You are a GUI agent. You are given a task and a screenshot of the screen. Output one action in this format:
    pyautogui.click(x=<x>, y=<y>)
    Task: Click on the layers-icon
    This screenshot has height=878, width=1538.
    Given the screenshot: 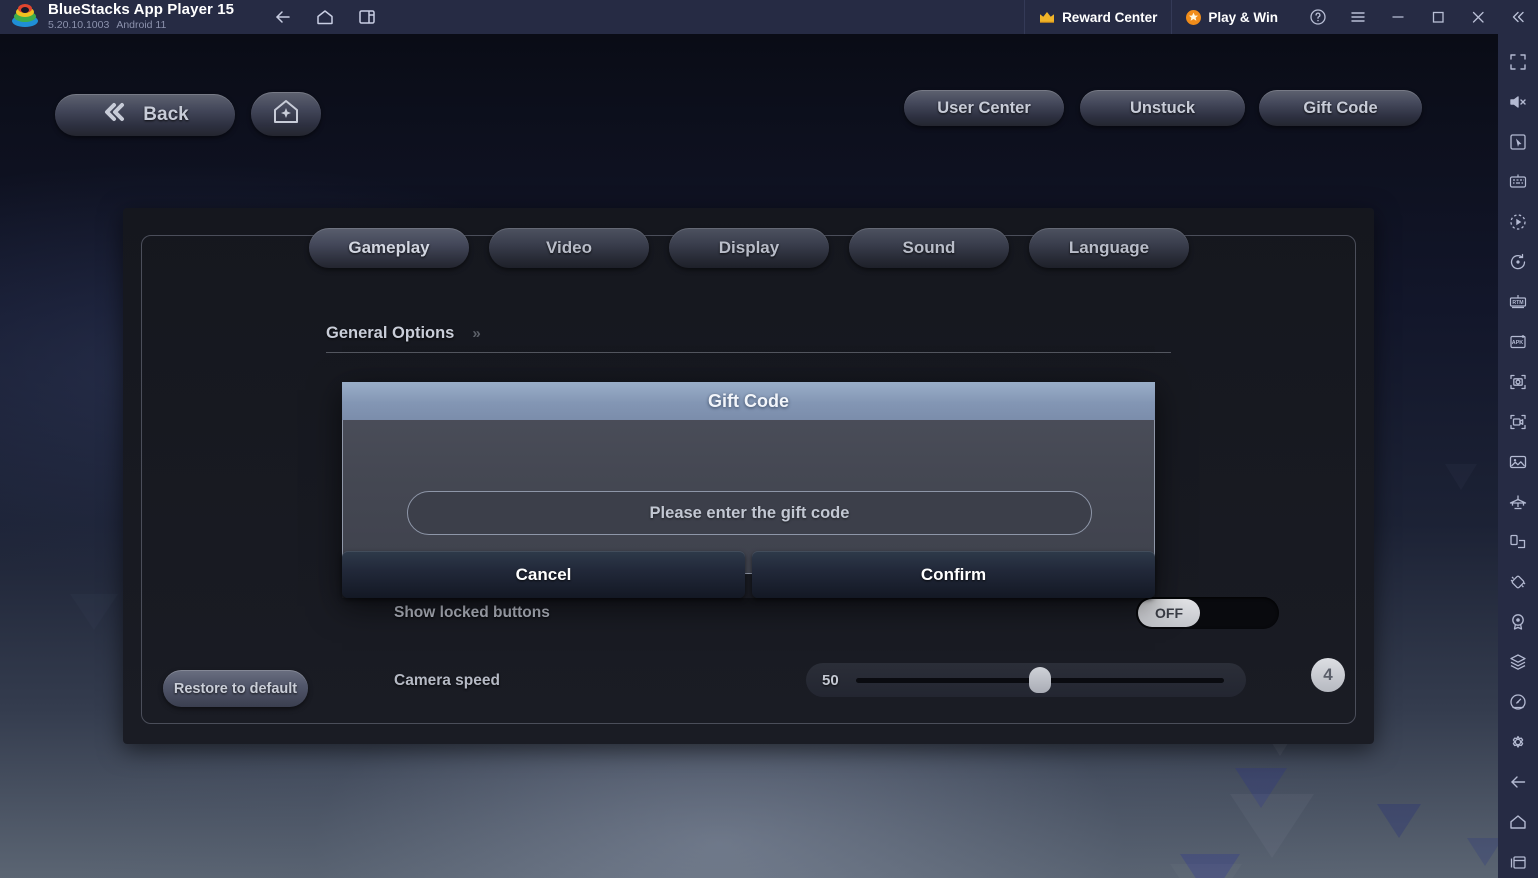 What is the action you would take?
    pyautogui.click(x=1518, y=662)
    